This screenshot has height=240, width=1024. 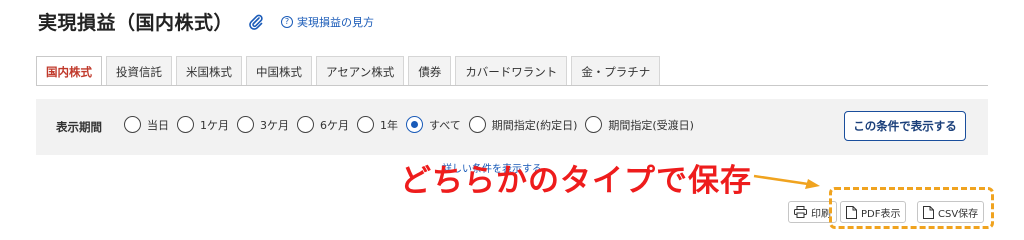 I want to click on period-option-1month: 1ケ月, so click(x=203, y=124).